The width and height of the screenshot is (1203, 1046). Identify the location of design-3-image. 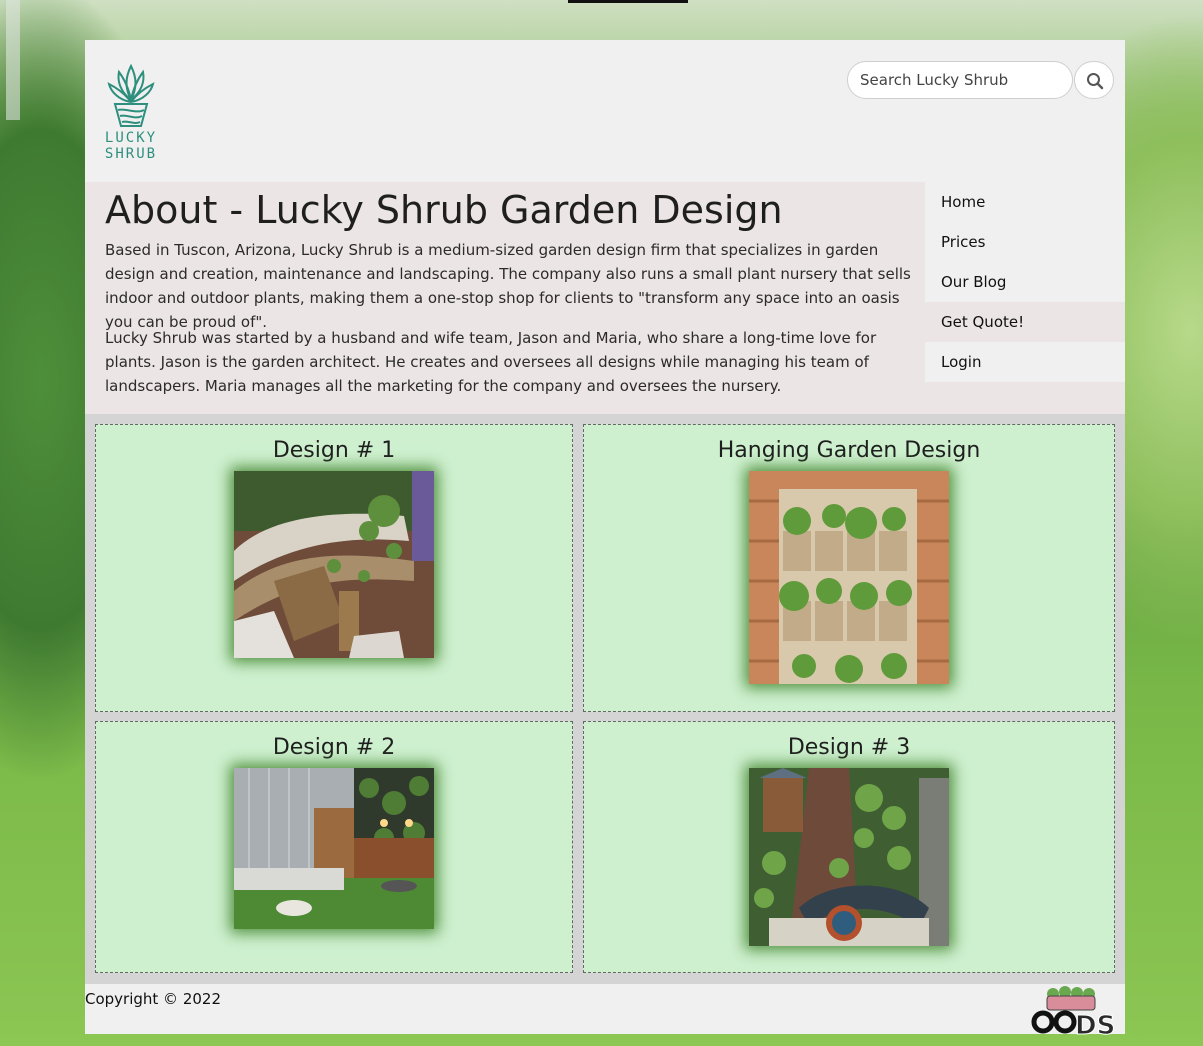
(849, 857).